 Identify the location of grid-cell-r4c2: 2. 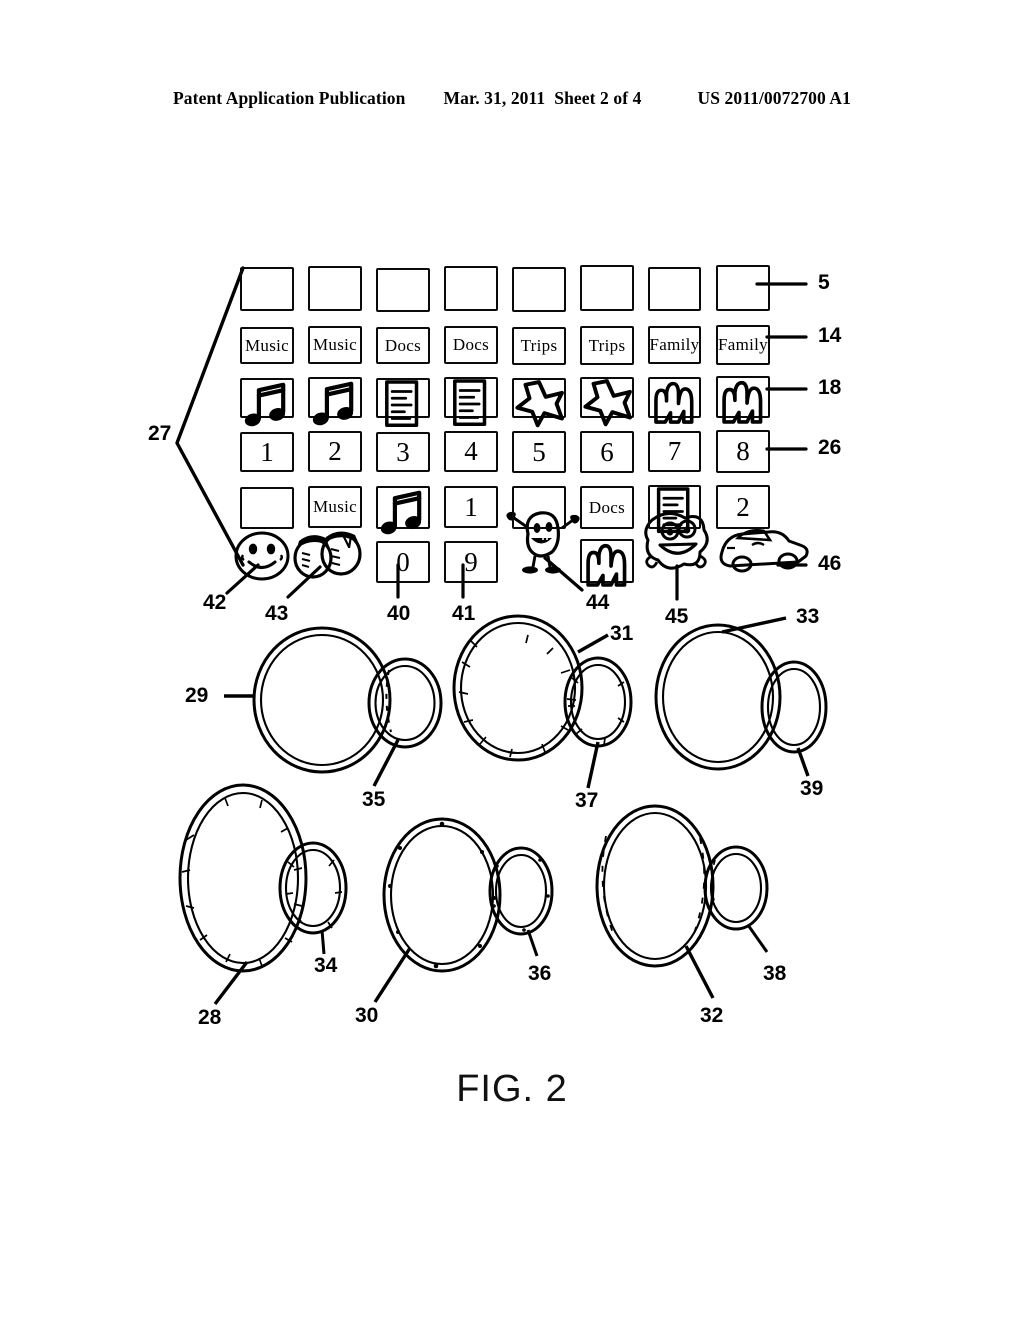
(335, 451).